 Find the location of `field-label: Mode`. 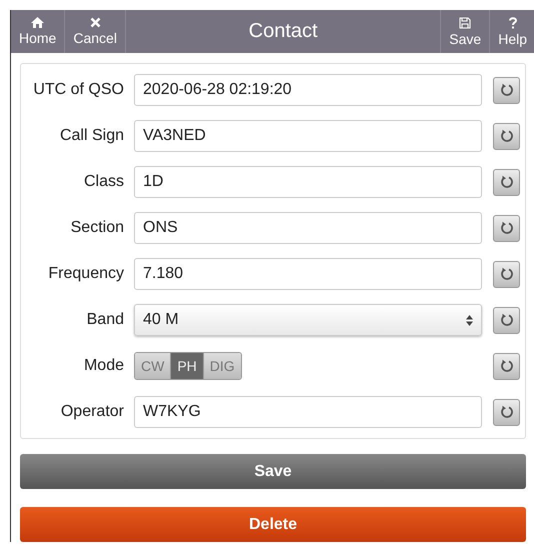

field-label: Mode is located at coordinates (103, 366).